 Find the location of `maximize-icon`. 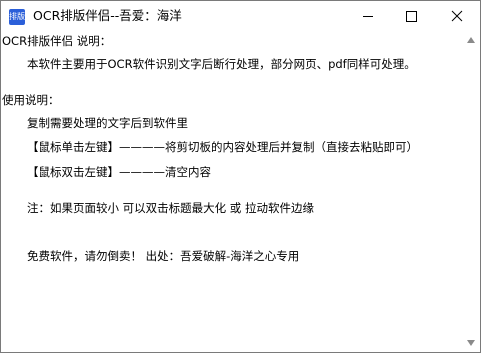

maximize-icon is located at coordinates (411, 16).